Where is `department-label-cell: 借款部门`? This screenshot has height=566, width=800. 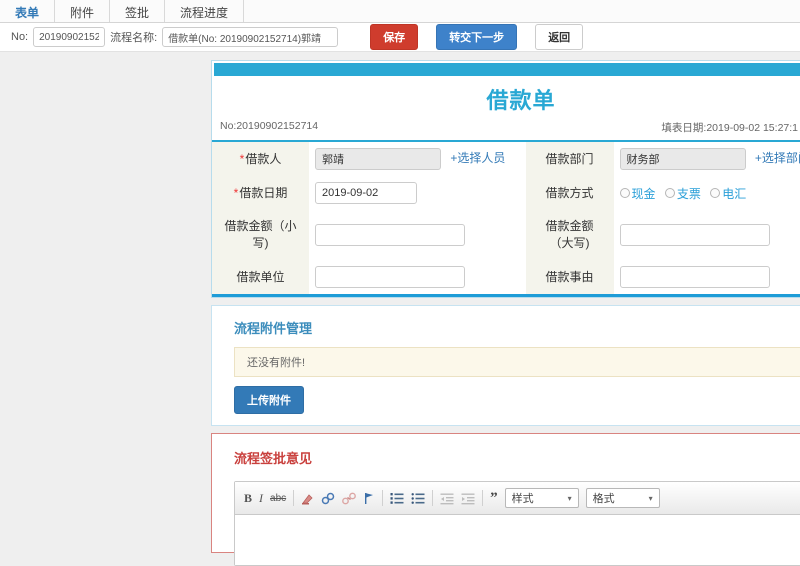
department-label-cell: 借款部门 is located at coordinates (570, 159).